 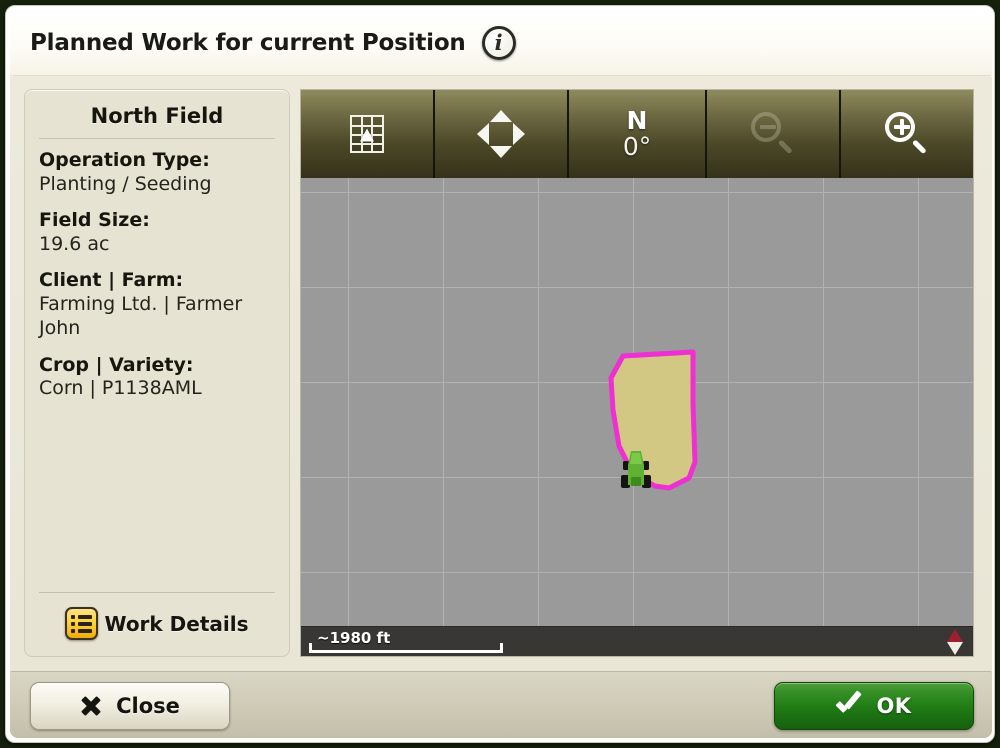 I want to click on fact-value: Planting / Seeding, so click(x=125, y=183).